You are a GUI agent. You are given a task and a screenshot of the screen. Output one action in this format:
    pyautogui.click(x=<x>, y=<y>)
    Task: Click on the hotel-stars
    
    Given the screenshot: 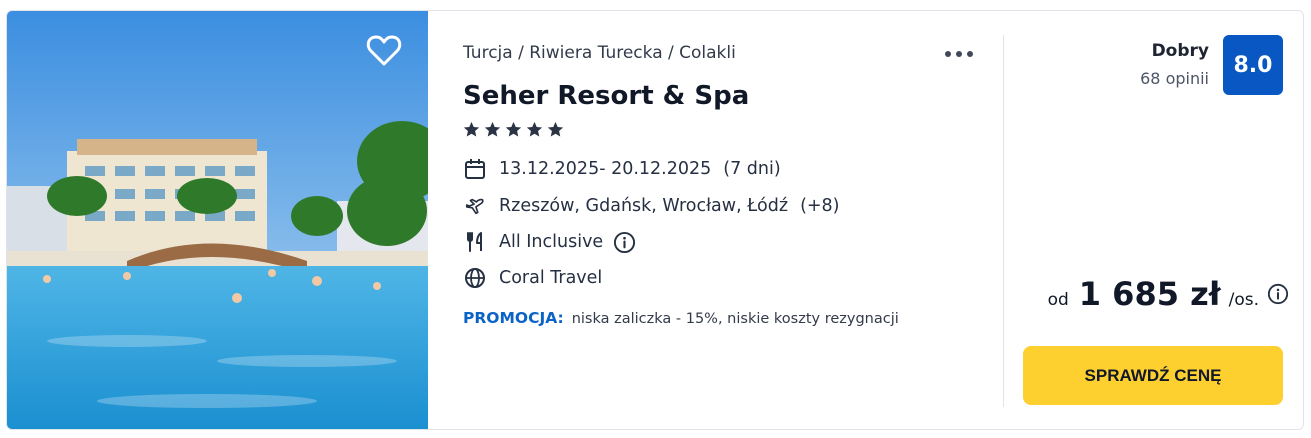 What is the action you would take?
    pyautogui.click(x=513, y=129)
    